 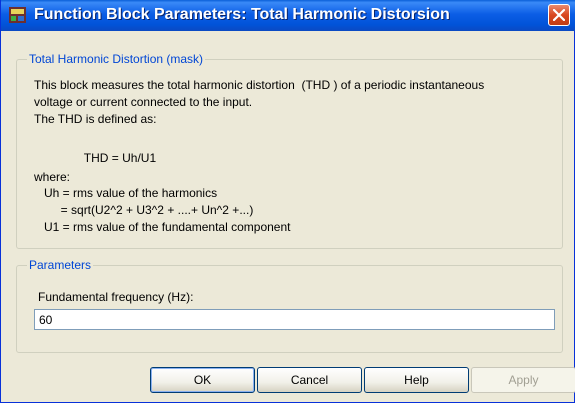 What do you see at coordinates (95, 119) in the screenshot?
I see `description-line: The THD is defined as:` at bounding box center [95, 119].